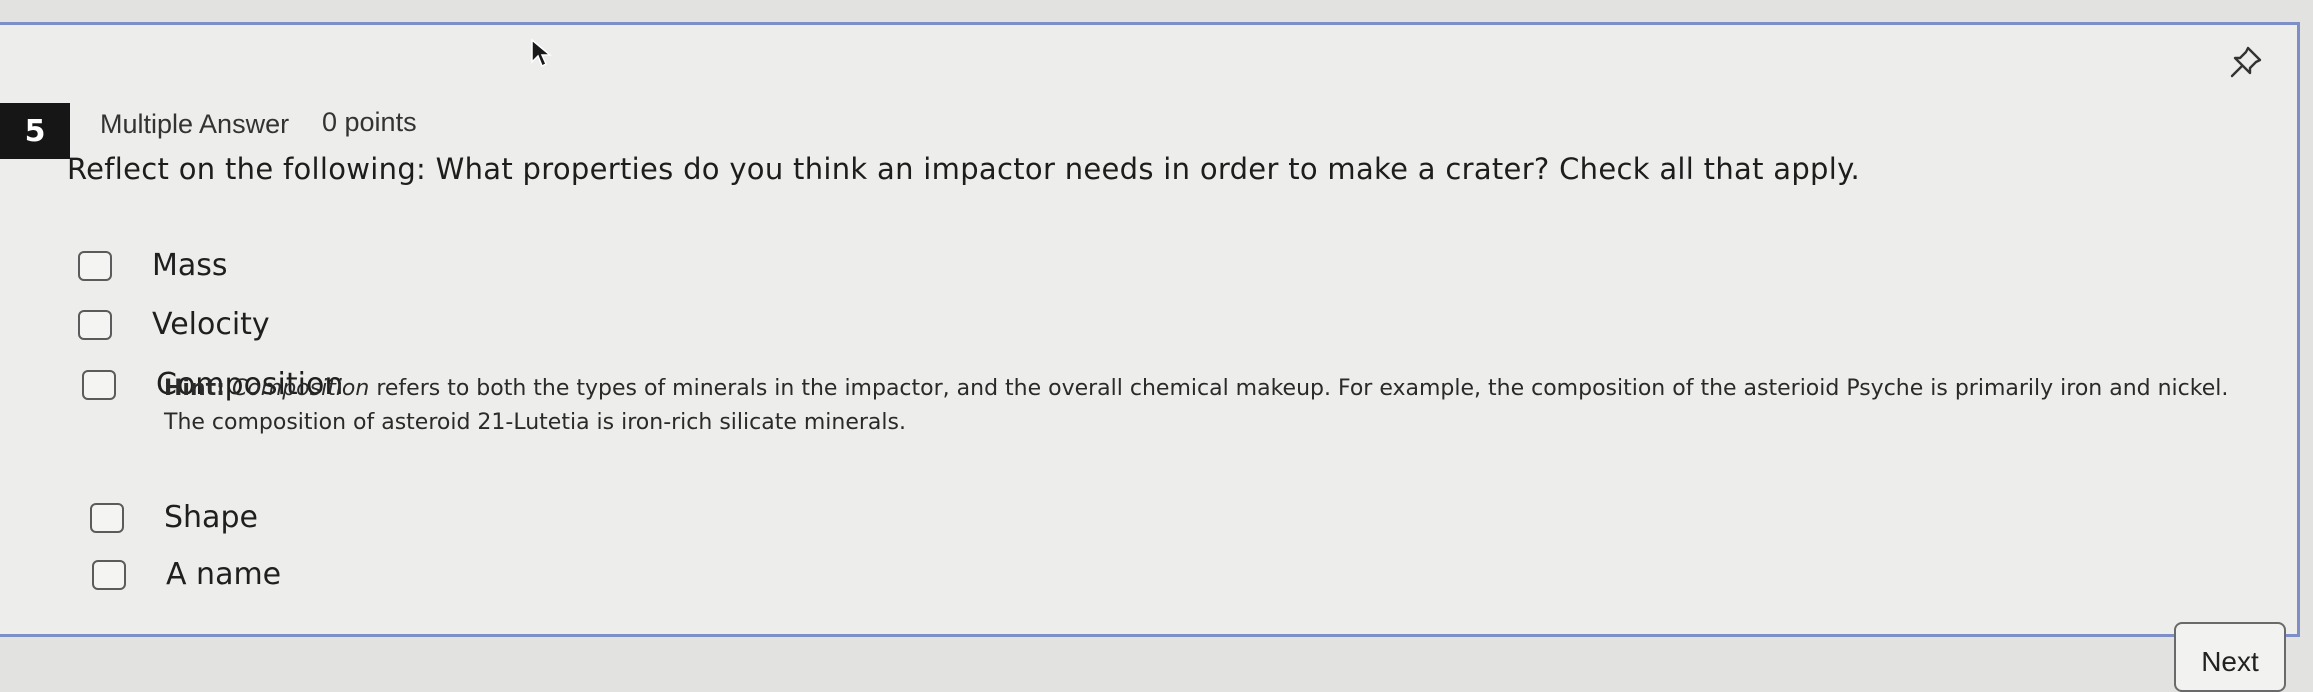  I want to click on option-mass: Mass, so click(153, 265).